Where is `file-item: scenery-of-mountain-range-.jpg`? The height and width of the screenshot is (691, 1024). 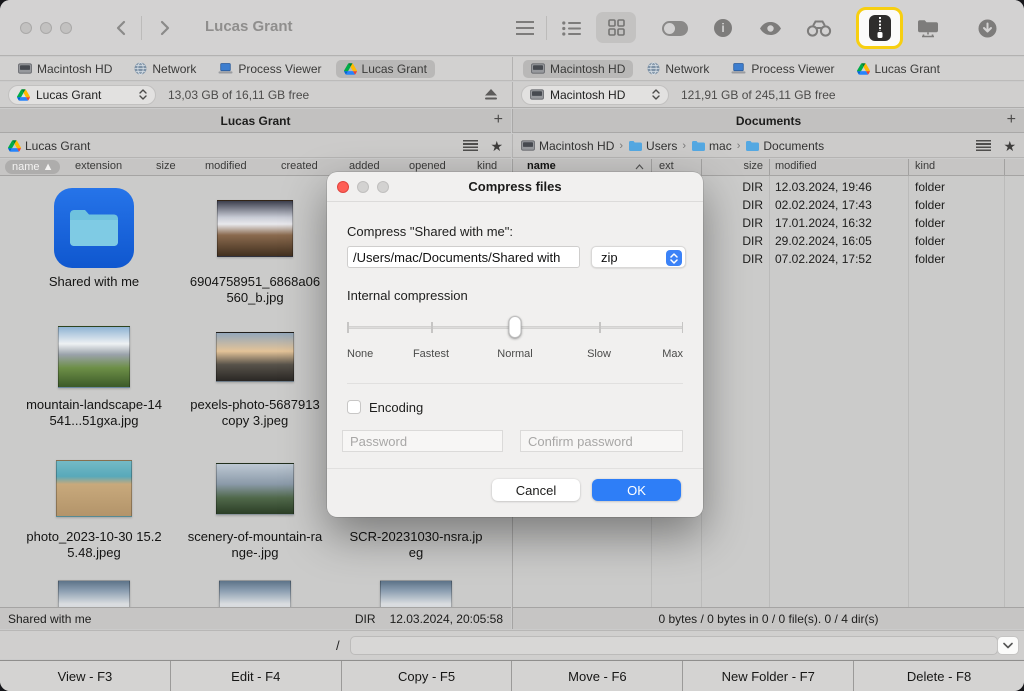
file-item: scenery-of-mountain-range-.jpg is located at coordinates (255, 506).